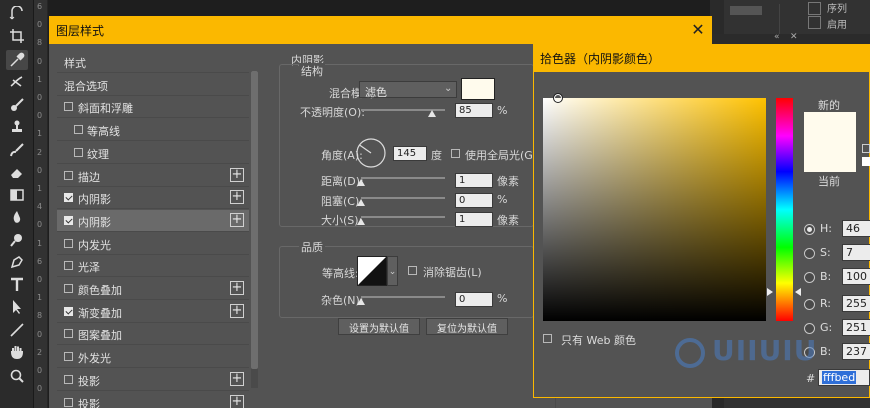  What do you see at coordinates (17, 172) in the screenshot?
I see `eraser-icon` at bounding box center [17, 172].